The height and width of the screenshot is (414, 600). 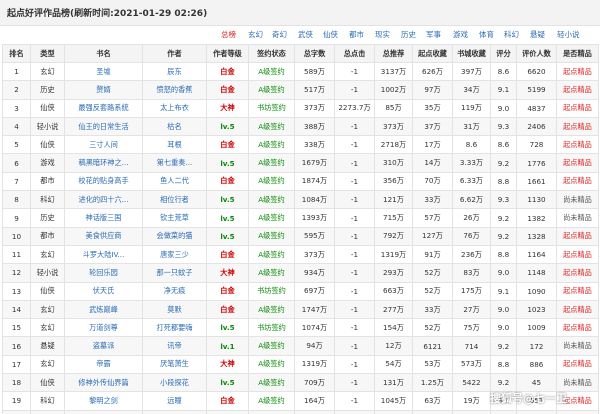 What do you see at coordinates (103, 328) in the screenshot?
I see `cell-book-title: 万道剑尊` at bounding box center [103, 328].